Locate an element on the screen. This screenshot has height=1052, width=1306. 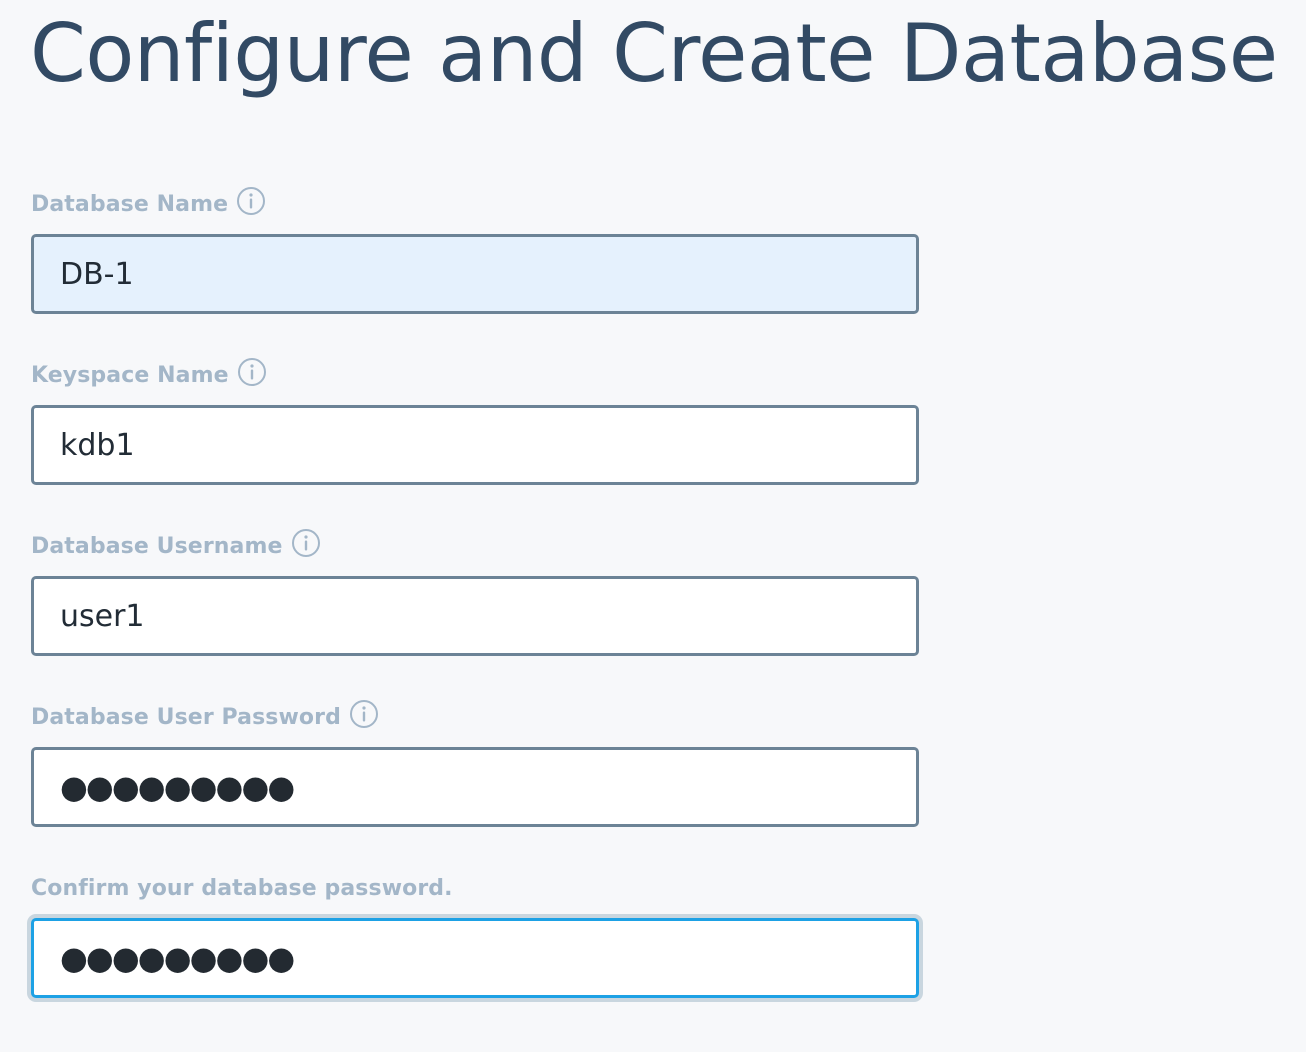
database-password-label-row: Database User Password is located at coordinates (475, 716).